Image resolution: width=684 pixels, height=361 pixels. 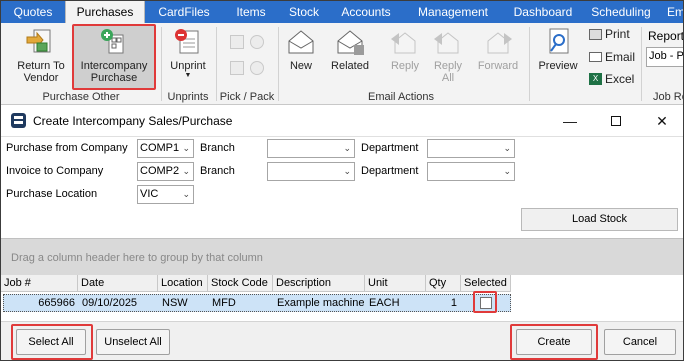 I want to click on forward-button: Forward, so click(x=498, y=48).